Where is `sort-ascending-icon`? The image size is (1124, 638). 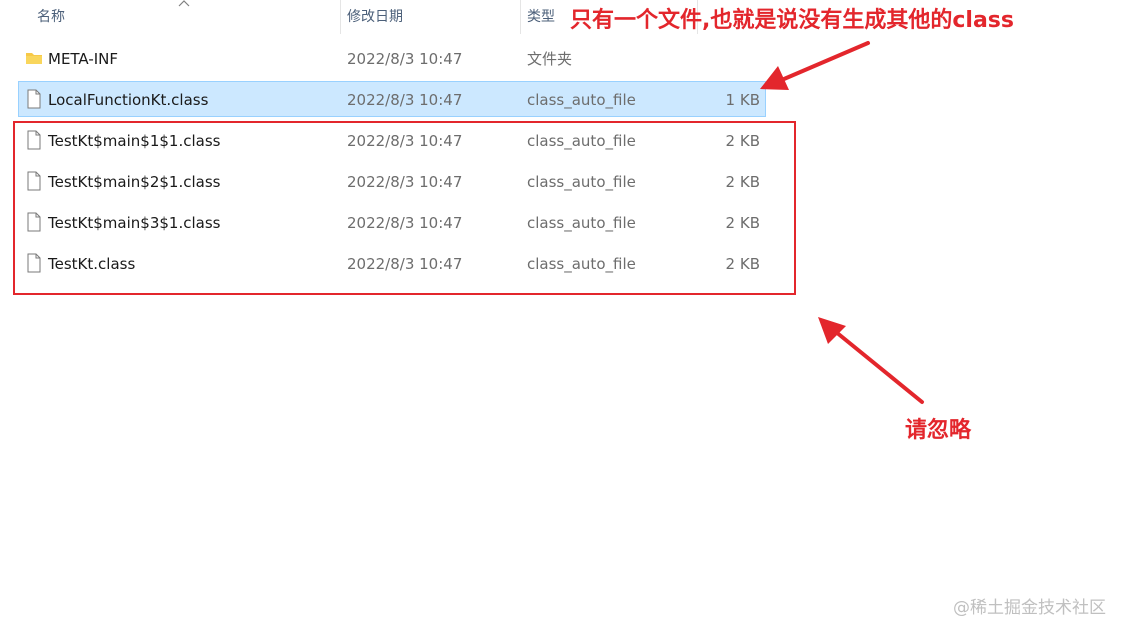 sort-ascending-icon is located at coordinates (184, 3).